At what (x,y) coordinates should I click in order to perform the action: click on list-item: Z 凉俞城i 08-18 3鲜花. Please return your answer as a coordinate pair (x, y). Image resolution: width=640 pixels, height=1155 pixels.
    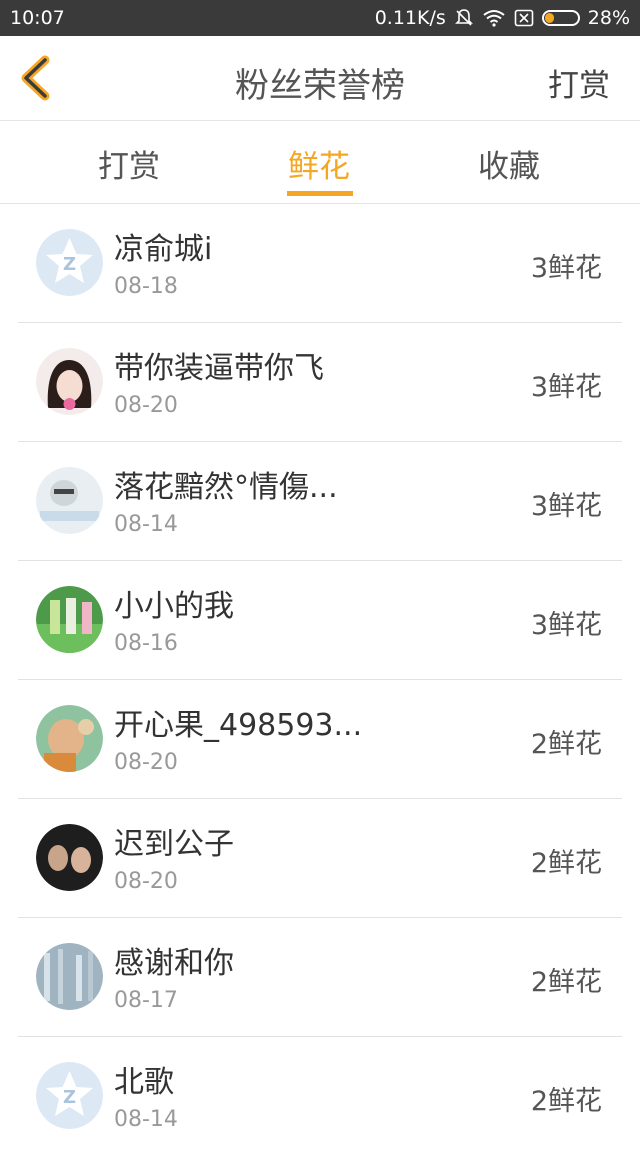
    Looking at the image, I should click on (320, 263).